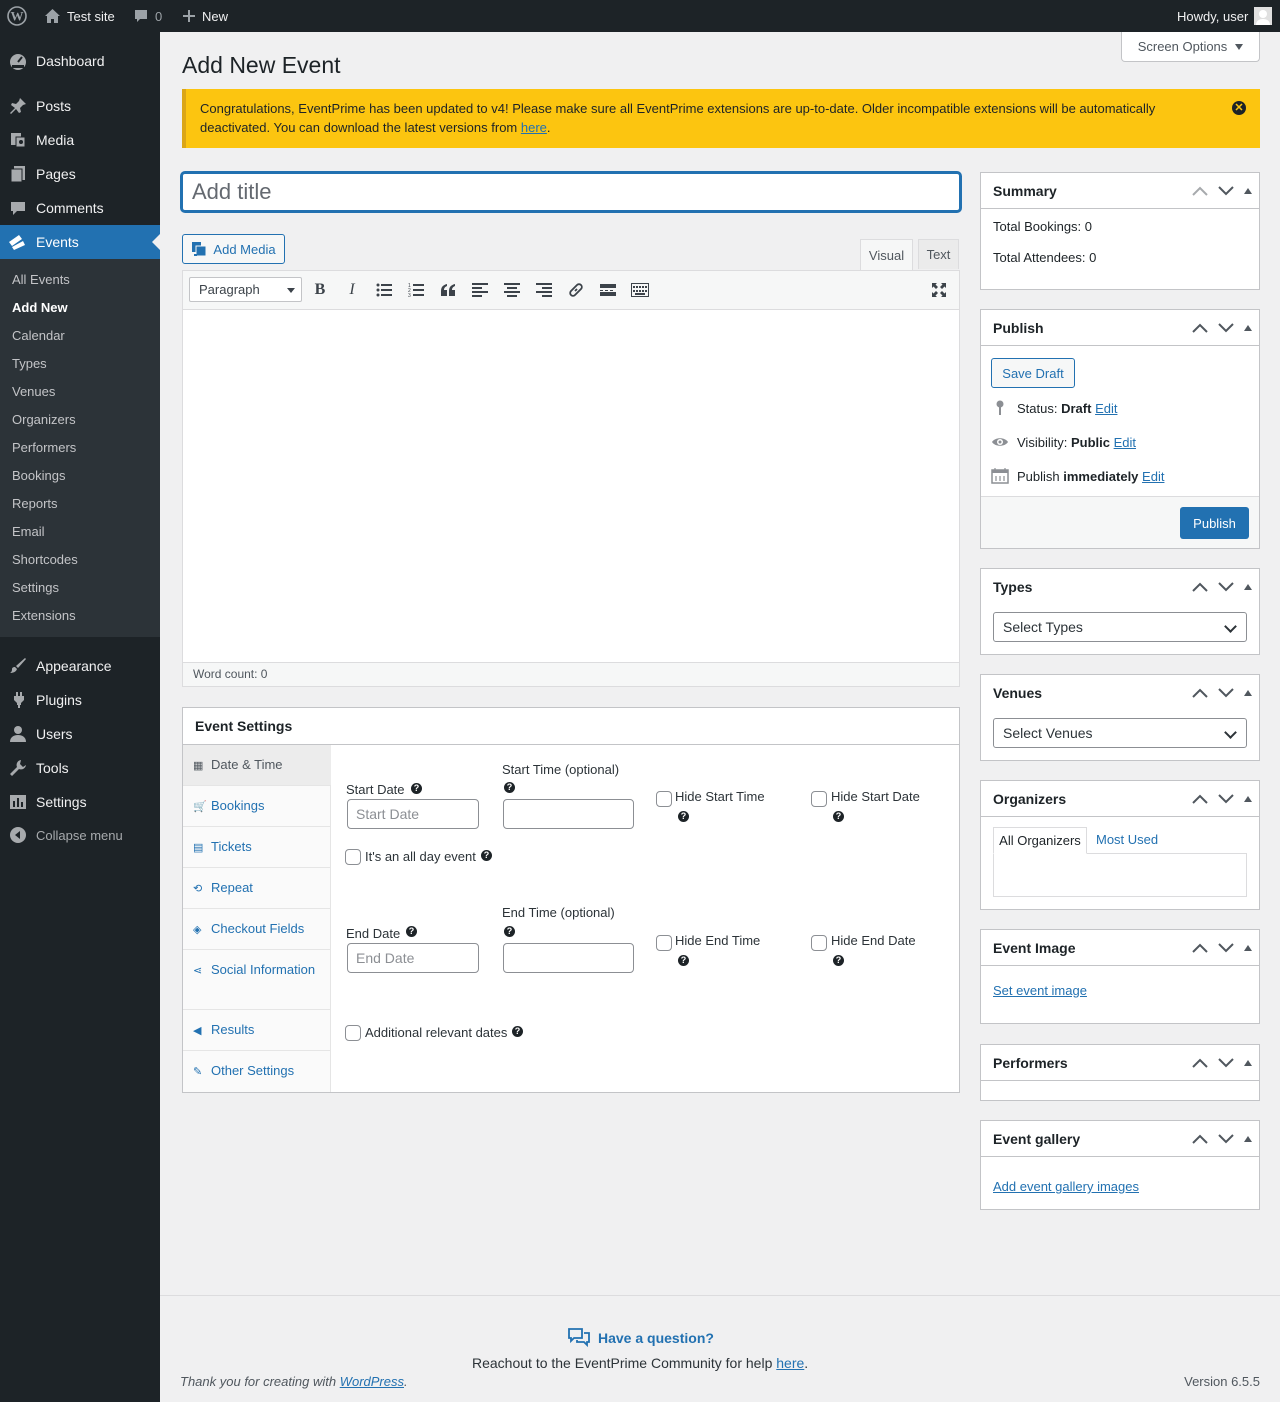 Image resolution: width=1280 pixels, height=1402 pixels. I want to click on screen-options-button: Screen Options, so click(1190, 47).